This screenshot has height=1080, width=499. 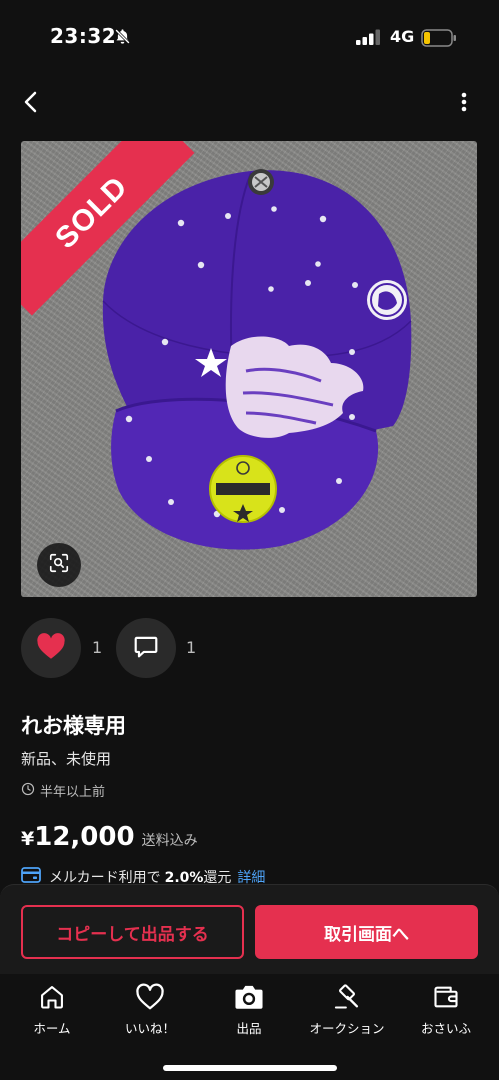 I want to click on shipping-note: 送料込み, so click(x=169, y=841).